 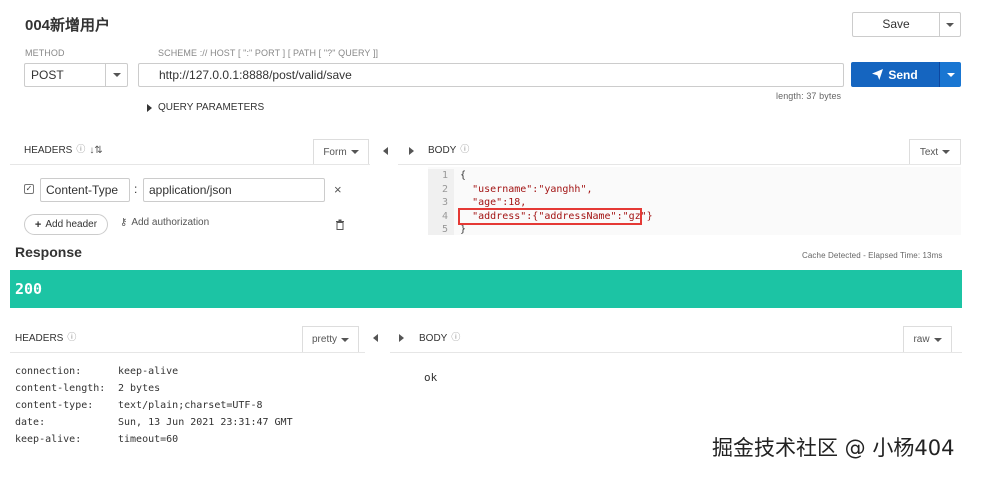 I want to click on raw-label: raw, so click(x=921, y=339).